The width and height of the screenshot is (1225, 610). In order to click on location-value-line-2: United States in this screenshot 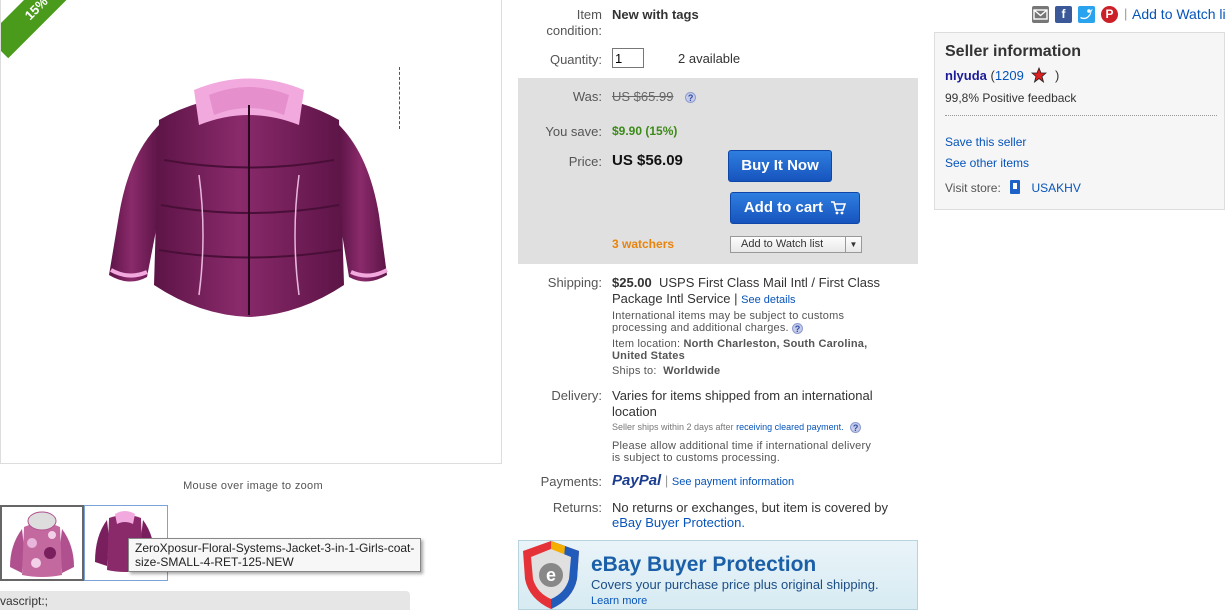, I will do `click(648, 356)`.